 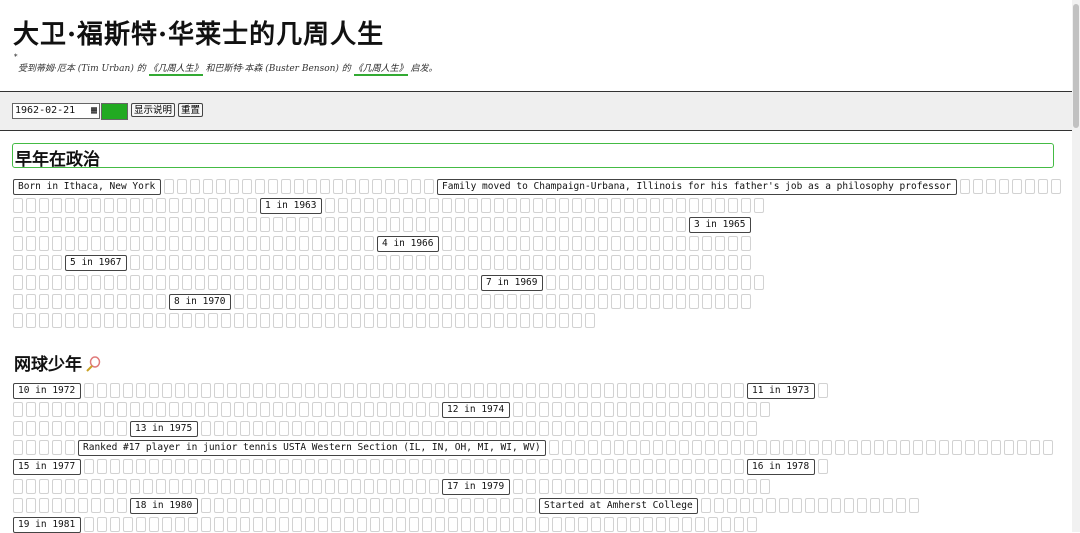 I want to click on week-event-label: 12 in 1974, so click(x=476, y=410).